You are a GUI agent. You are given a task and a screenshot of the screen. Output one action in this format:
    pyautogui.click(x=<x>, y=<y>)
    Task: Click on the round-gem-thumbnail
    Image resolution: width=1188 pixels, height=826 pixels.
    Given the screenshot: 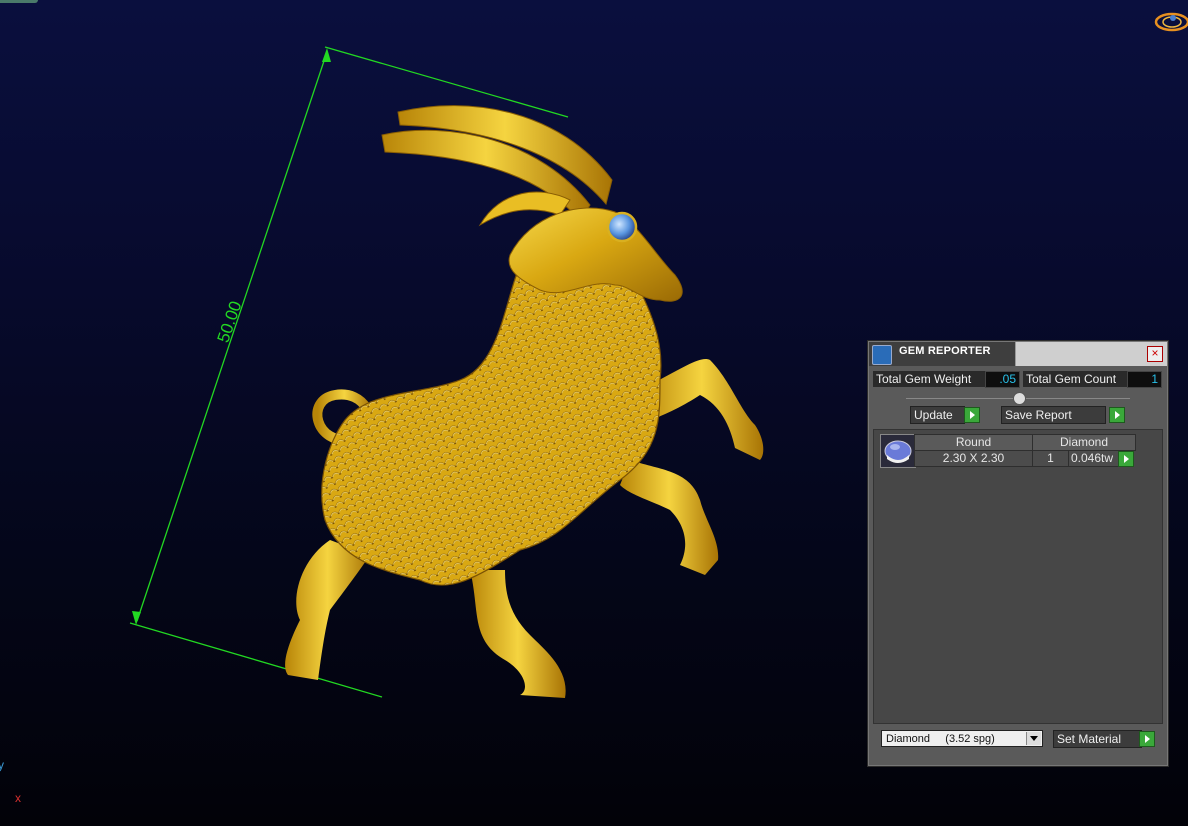 What is the action you would take?
    pyautogui.click(x=898, y=451)
    